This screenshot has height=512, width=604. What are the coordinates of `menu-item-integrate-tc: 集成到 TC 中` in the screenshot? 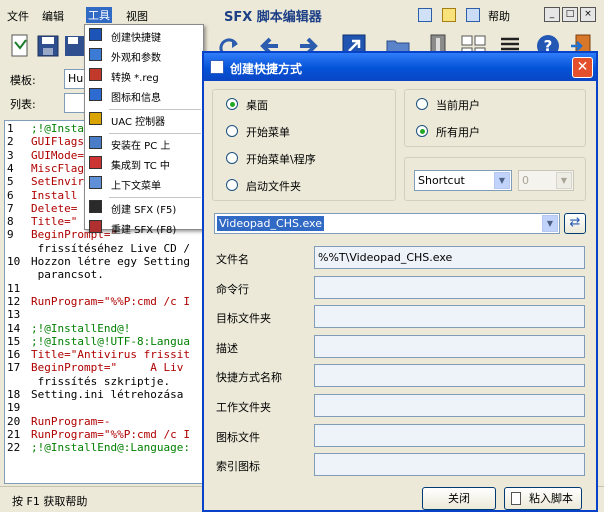 It's located at (144, 163).